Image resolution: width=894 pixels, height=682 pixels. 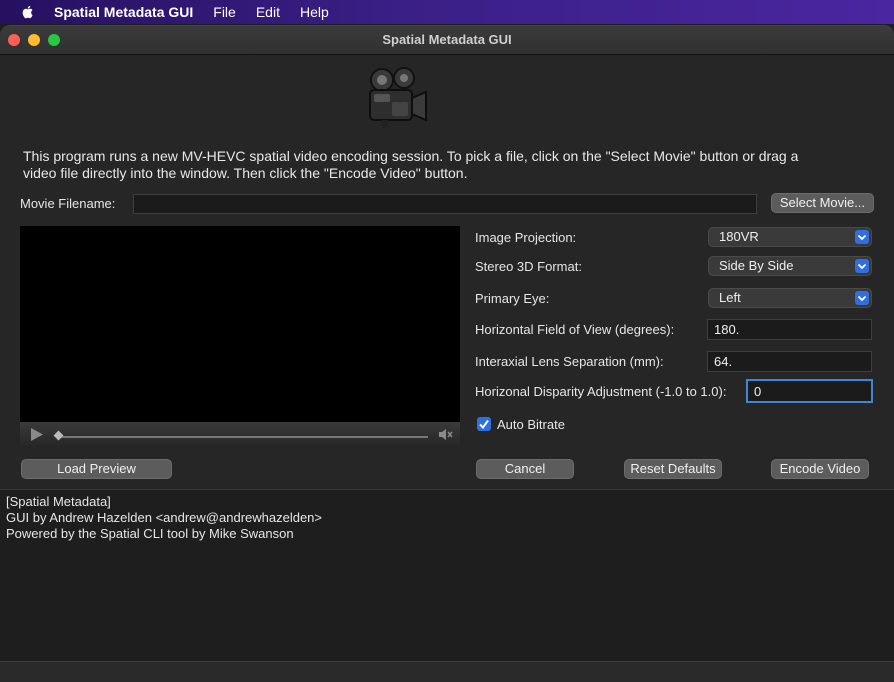 I want to click on reset-defaults-button: Reset Defaults, so click(x=673, y=469).